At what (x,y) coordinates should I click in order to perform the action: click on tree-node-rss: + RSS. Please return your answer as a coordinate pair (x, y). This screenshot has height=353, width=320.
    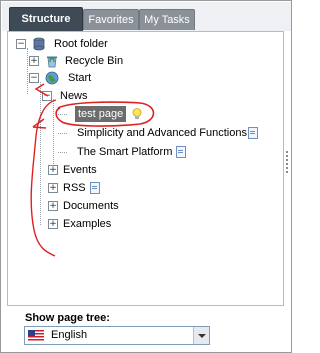
    Looking at the image, I should click on (88, 188).